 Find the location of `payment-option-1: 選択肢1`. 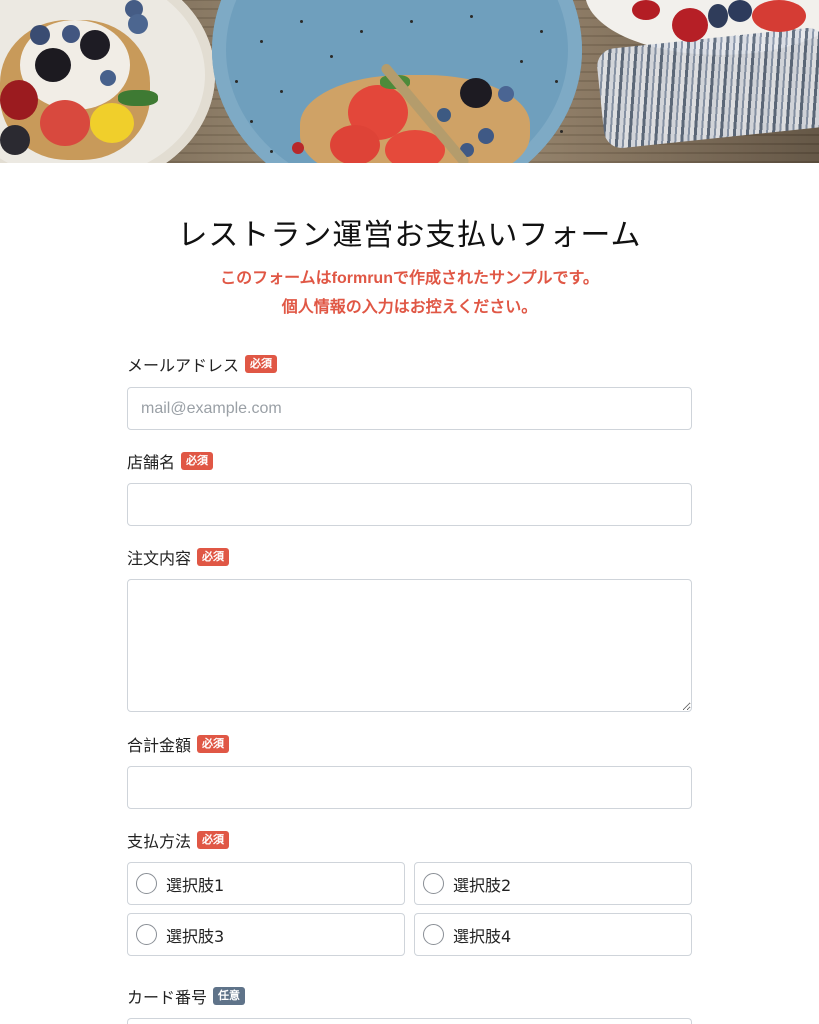

payment-option-1: 選択肢1 is located at coordinates (266, 883).